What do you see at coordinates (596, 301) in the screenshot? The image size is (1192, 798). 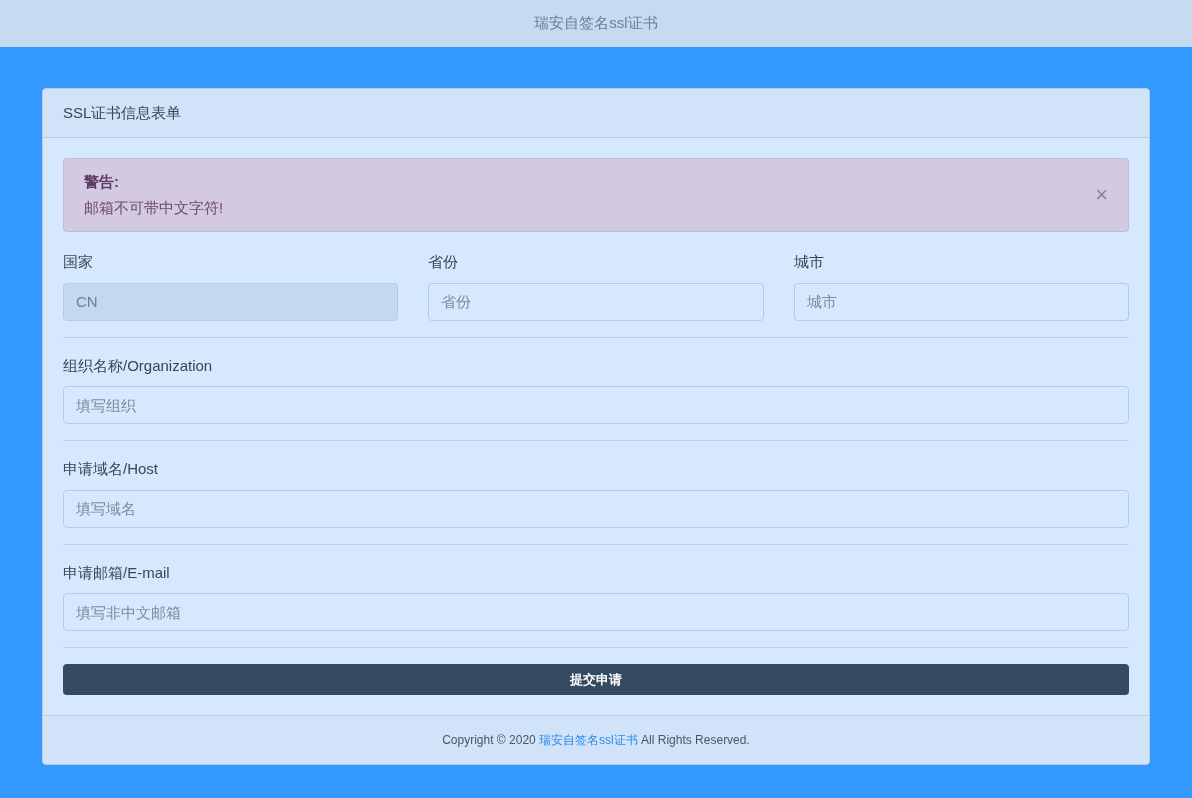 I see `input-field: 省份` at bounding box center [596, 301].